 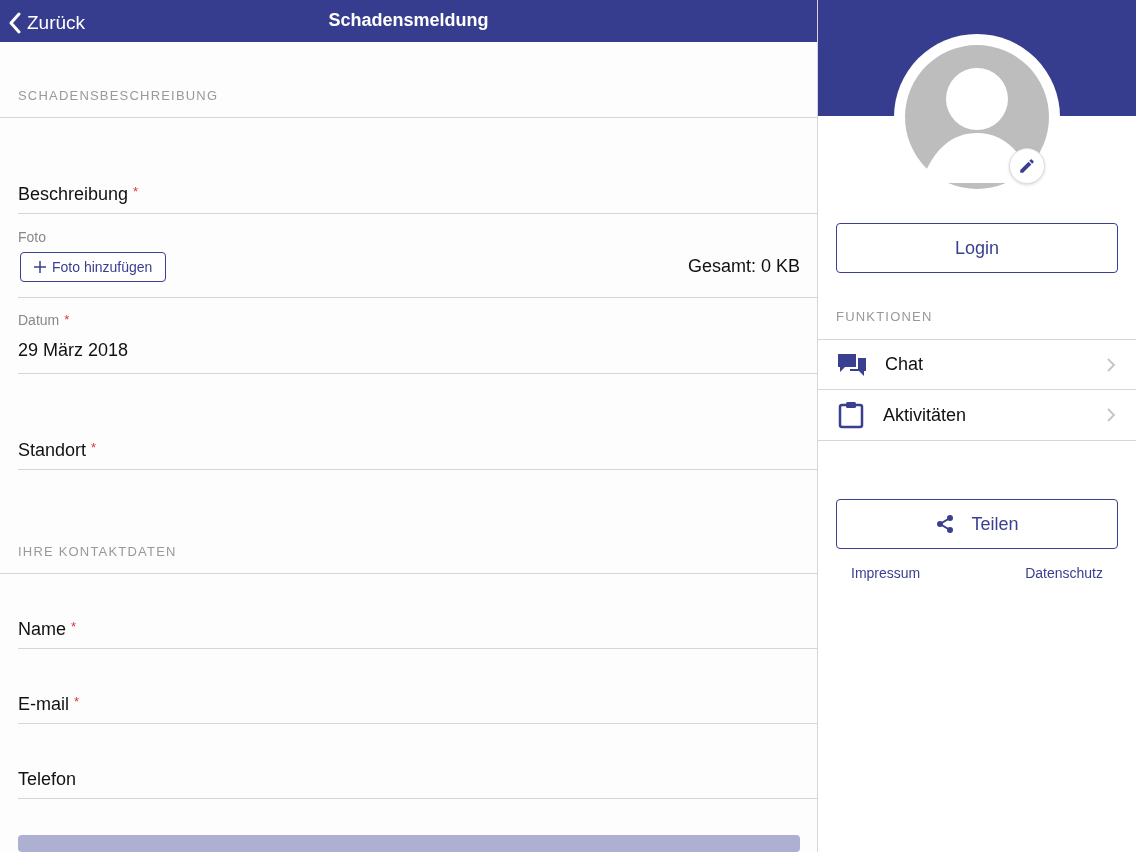 What do you see at coordinates (40, 266) in the screenshot?
I see `plus-icon` at bounding box center [40, 266].